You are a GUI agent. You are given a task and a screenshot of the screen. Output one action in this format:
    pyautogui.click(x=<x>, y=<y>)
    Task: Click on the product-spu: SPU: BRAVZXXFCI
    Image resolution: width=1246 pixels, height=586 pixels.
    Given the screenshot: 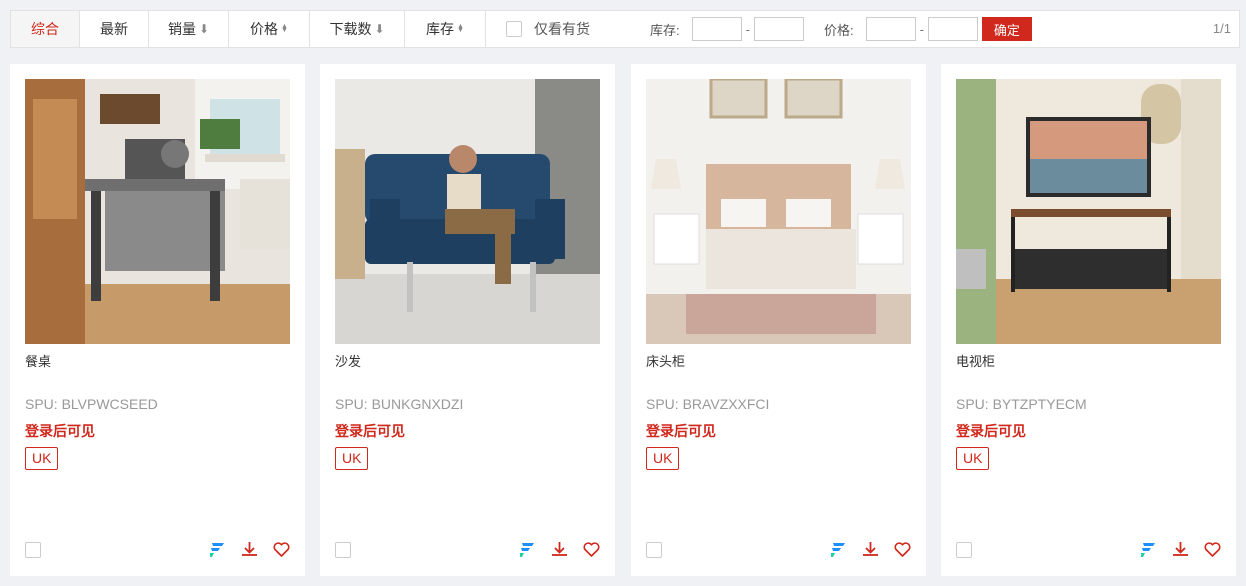 What is the action you would take?
    pyautogui.click(x=708, y=404)
    